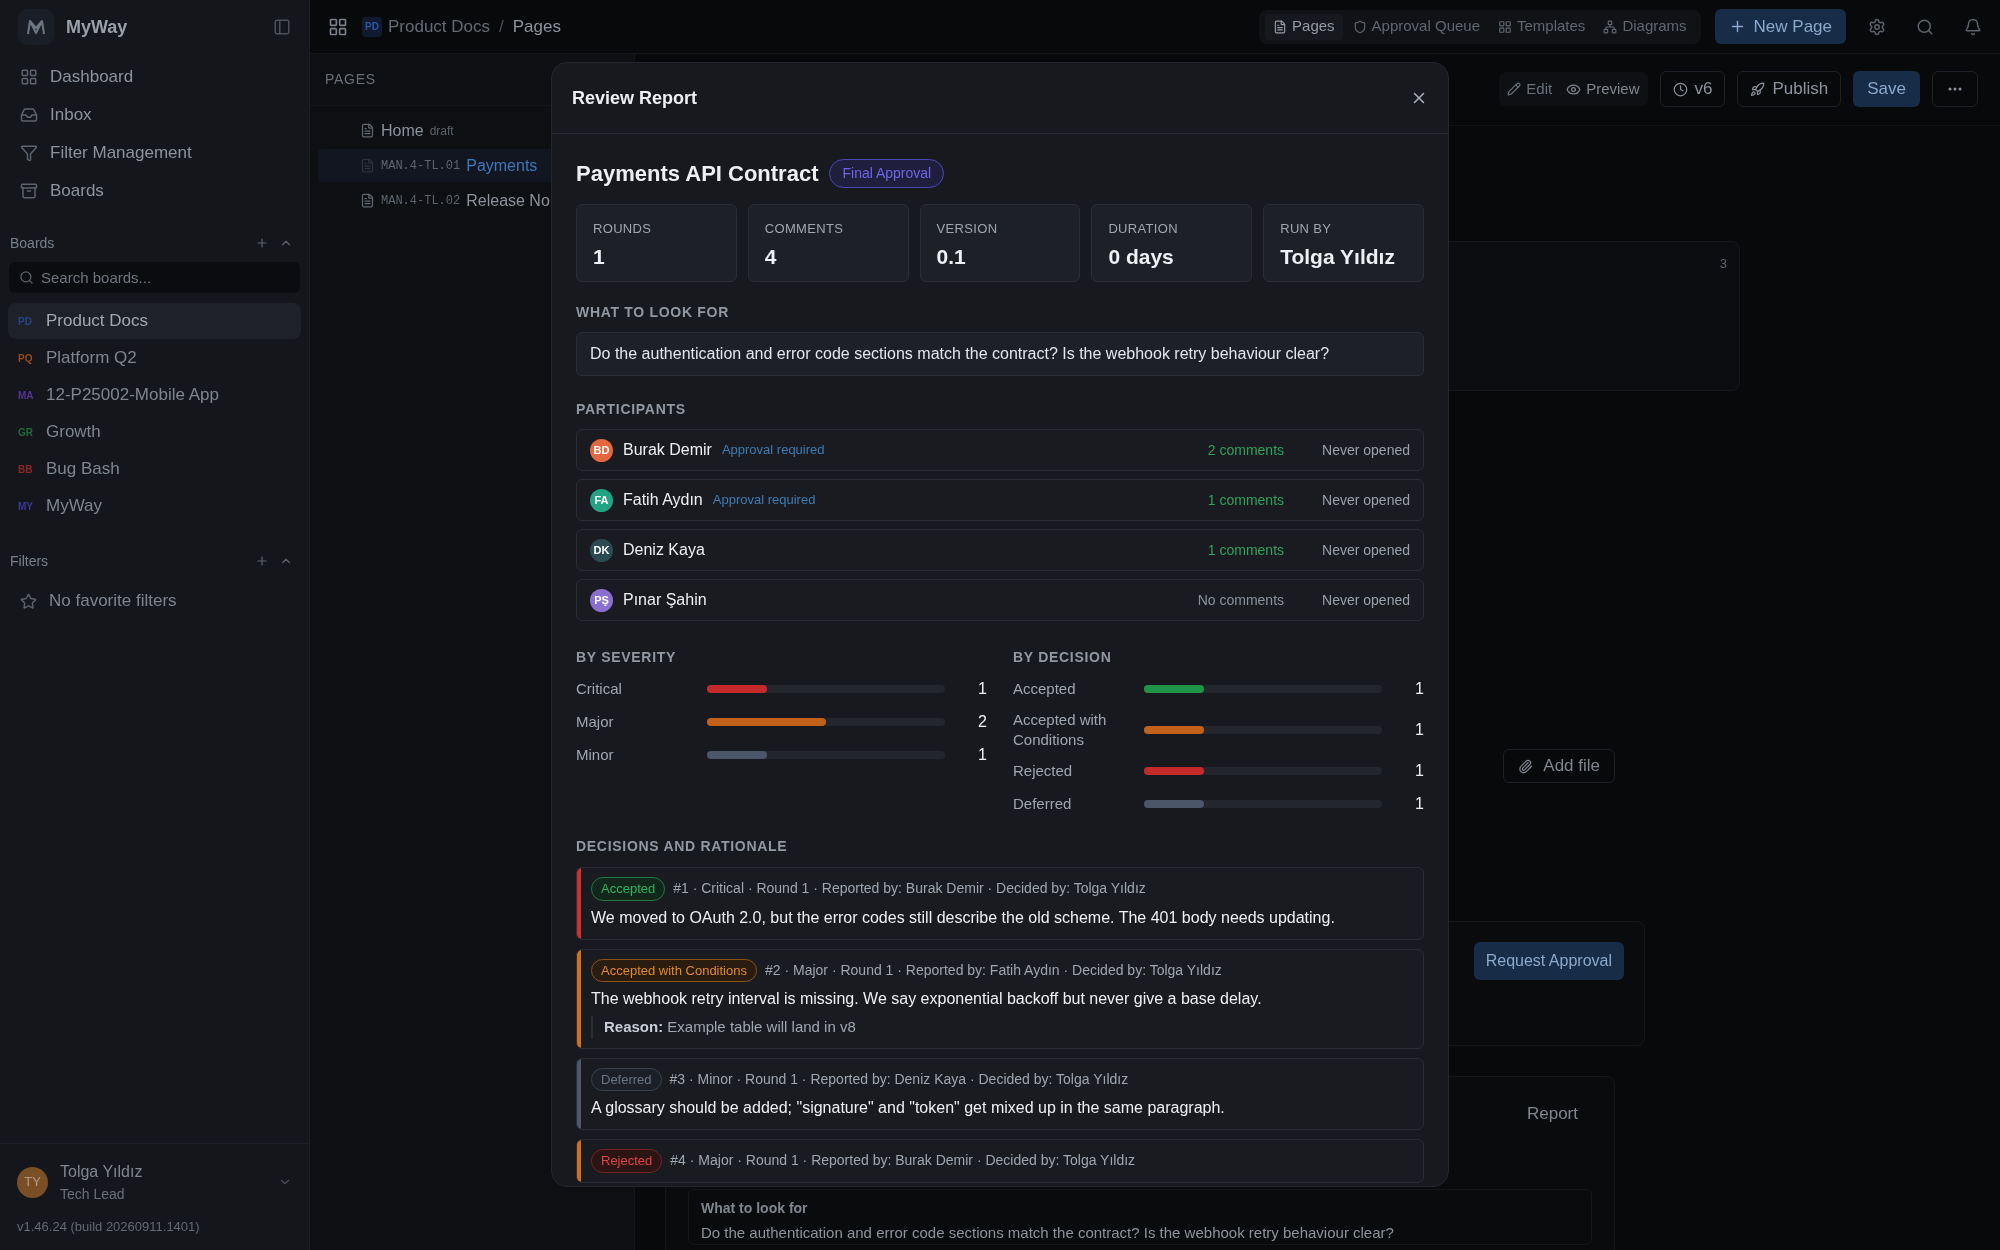 The height and width of the screenshot is (1250, 2000). I want to click on comment-count: 2 comments, so click(1246, 450).